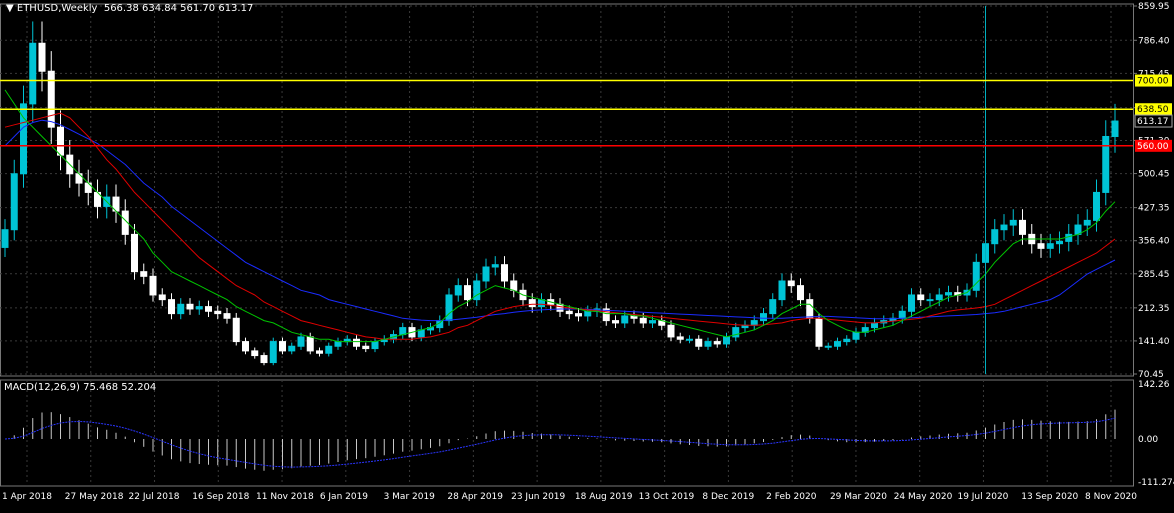 Image resolution: width=1174 pixels, height=513 pixels. Describe the element at coordinates (11, 8) in the screenshot. I see `dropdown-triangle-icon: ▼` at that location.